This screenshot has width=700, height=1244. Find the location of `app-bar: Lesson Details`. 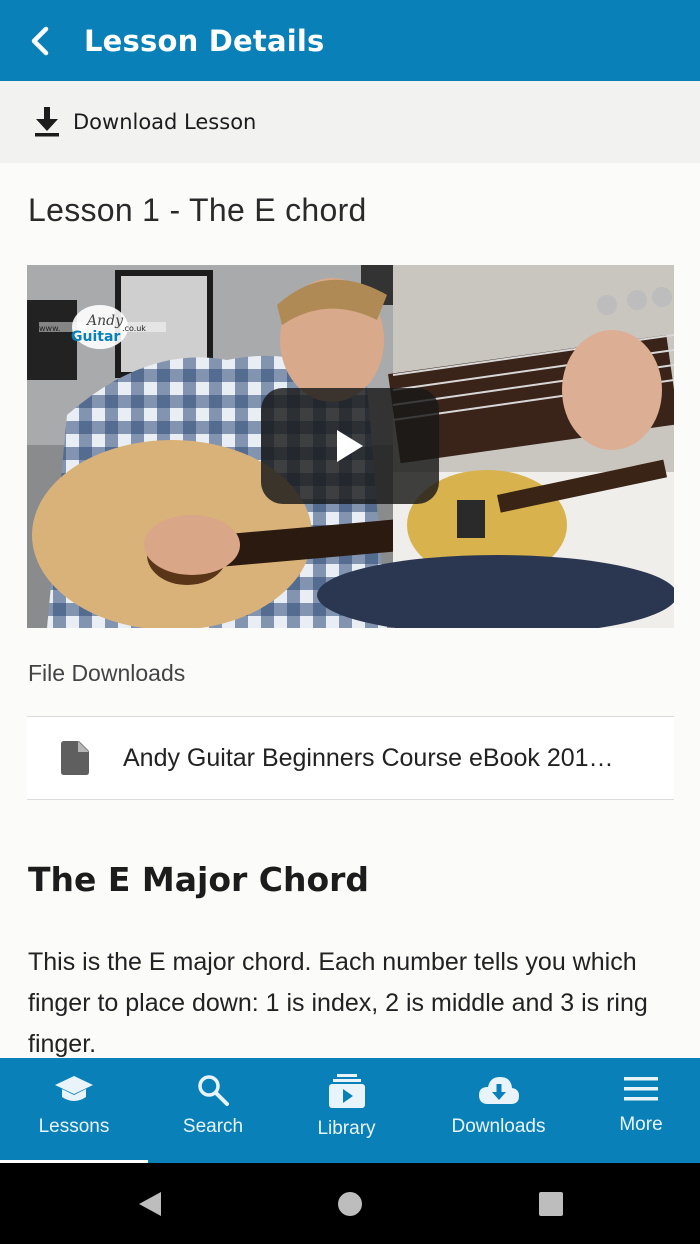

app-bar: Lesson Details is located at coordinates (350, 40).